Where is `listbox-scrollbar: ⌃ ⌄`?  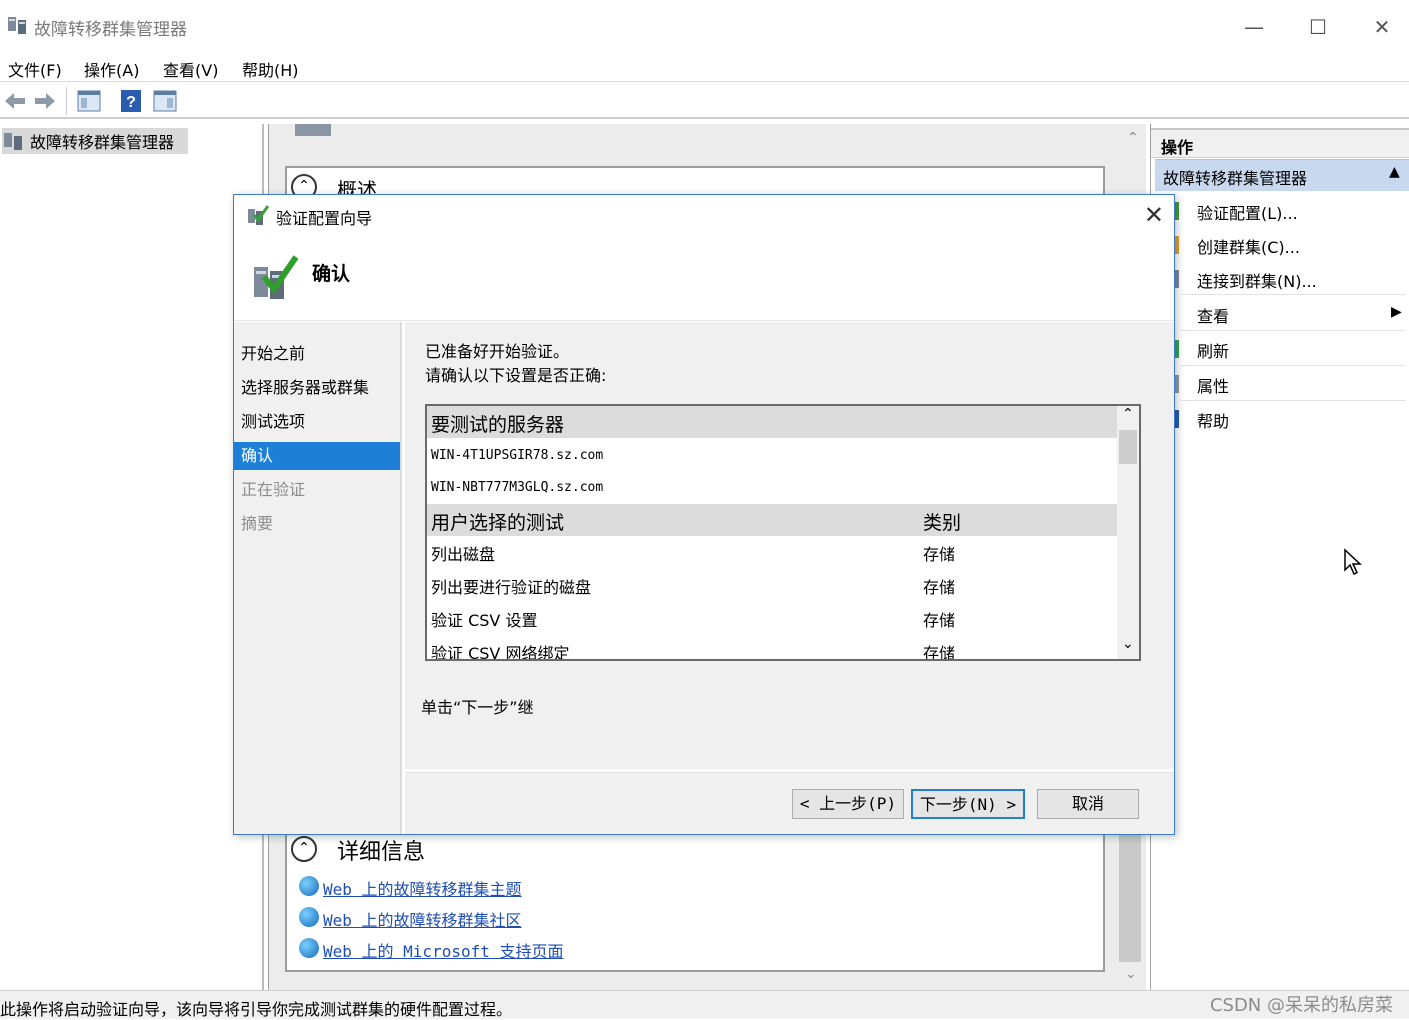
listbox-scrollbar: ⌃ ⌄ is located at coordinates (1128, 532).